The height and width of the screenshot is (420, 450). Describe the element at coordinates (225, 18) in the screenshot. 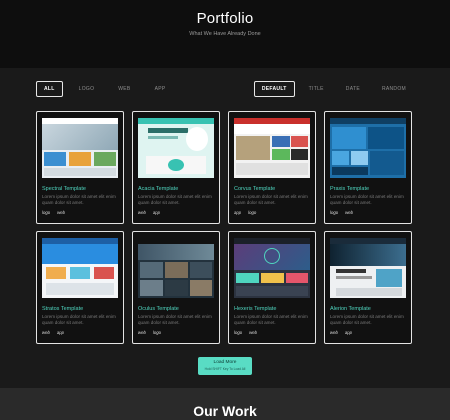

I see `page-title: Portfolio` at that location.